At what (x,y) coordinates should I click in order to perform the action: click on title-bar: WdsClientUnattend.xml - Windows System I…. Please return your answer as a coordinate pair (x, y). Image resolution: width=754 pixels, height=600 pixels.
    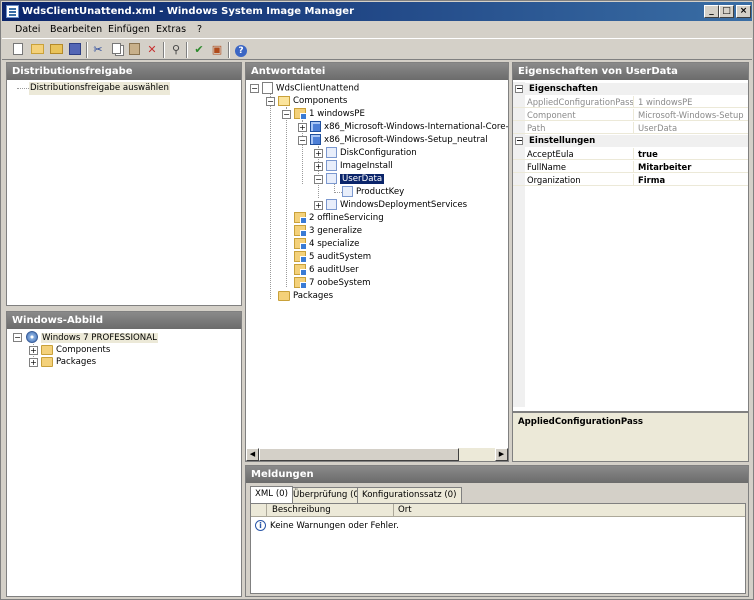
    Looking at the image, I should click on (377, 11).